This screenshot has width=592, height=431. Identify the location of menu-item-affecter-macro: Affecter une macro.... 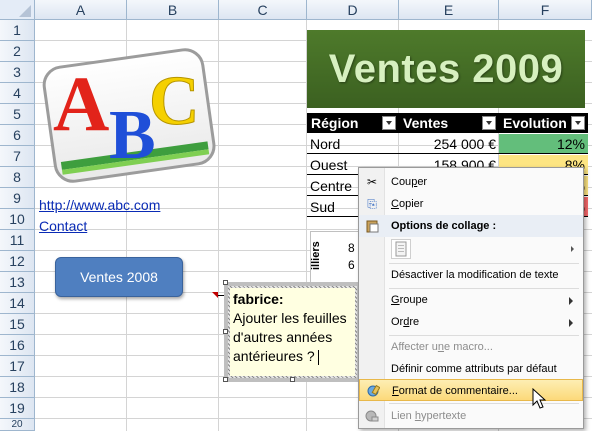
(471, 347).